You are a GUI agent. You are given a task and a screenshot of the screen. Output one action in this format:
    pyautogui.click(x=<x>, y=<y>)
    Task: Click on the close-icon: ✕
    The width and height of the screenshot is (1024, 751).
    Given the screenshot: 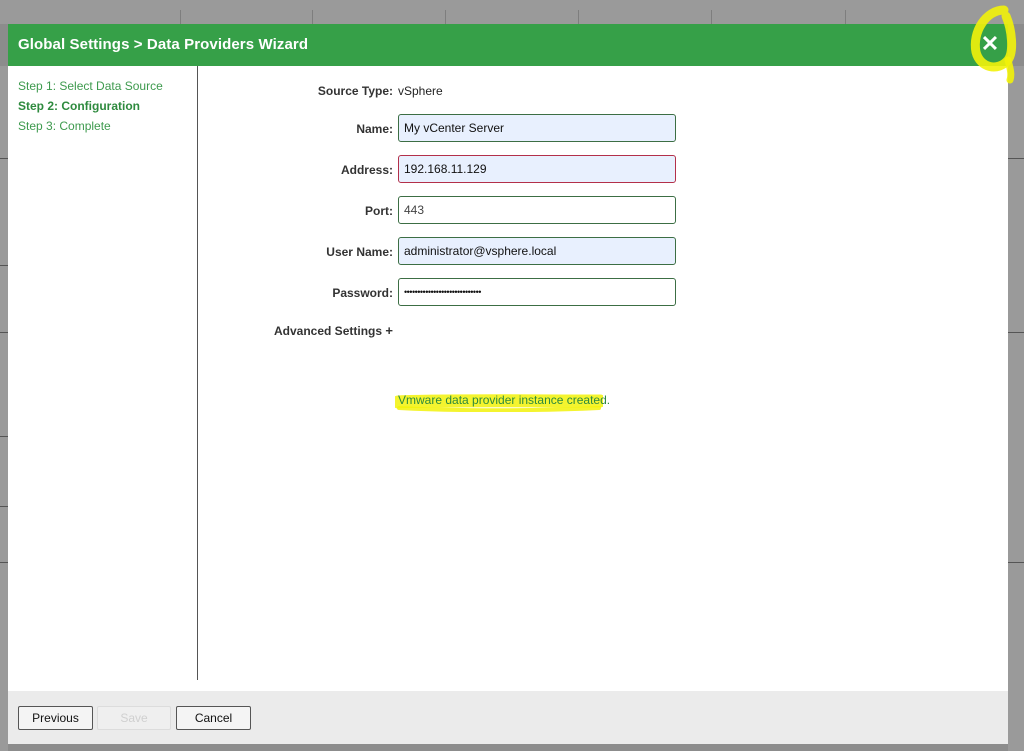 What is the action you would take?
    pyautogui.click(x=990, y=44)
    